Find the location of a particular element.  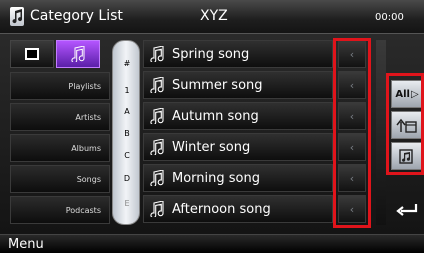

index-letter: E is located at coordinates (127, 203).